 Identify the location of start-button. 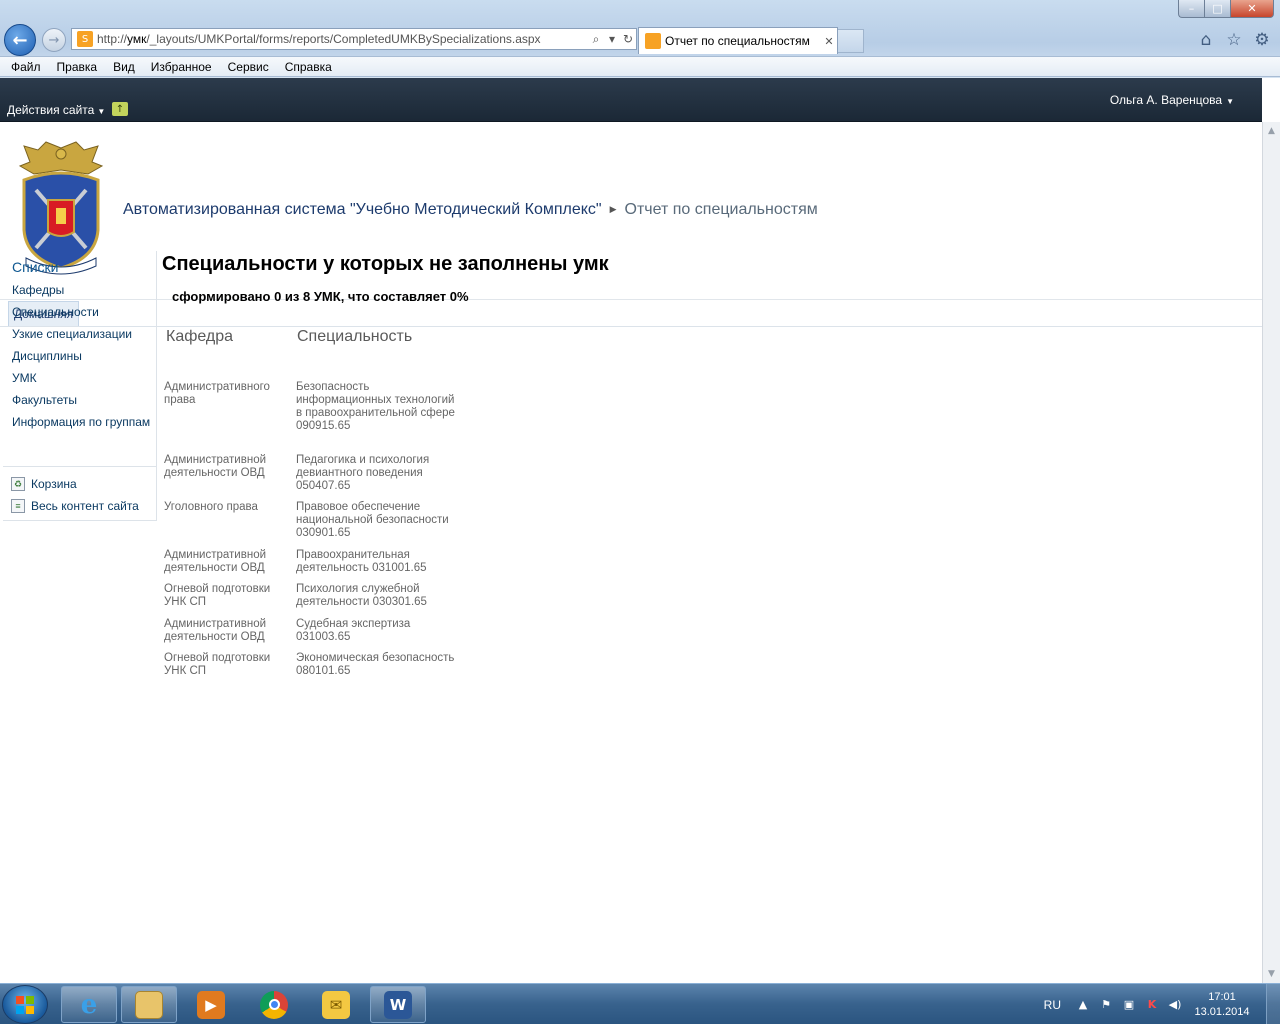
(25, 1004).